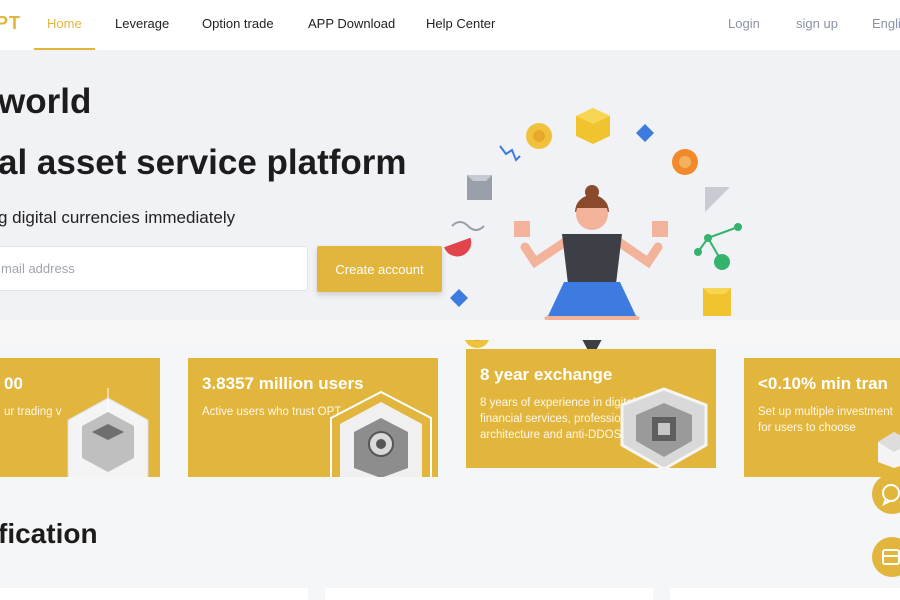 This screenshot has width=900, height=600. What do you see at coordinates (108, 432) in the screenshot?
I see `platform-illustration` at bounding box center [108, 432].